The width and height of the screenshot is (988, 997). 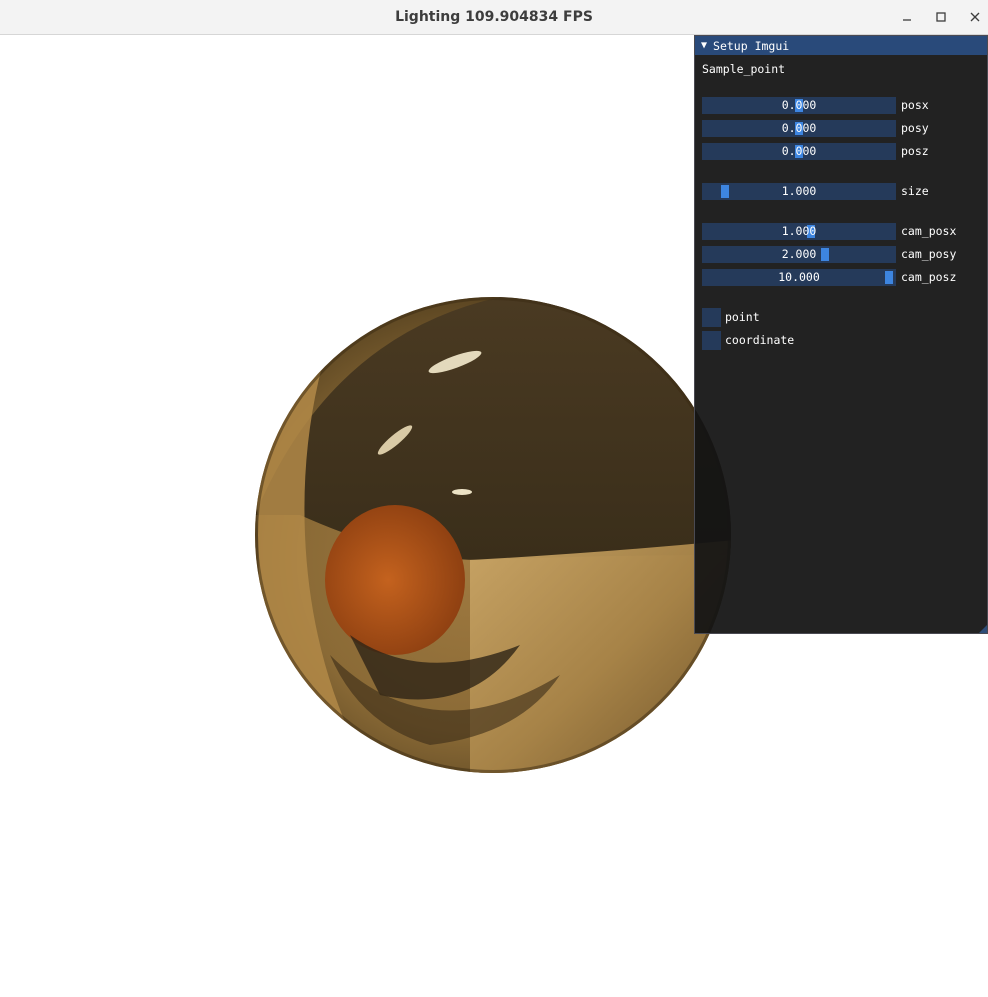 What do you see at coordinates (915, 151) in the screenshot?
I see `slider-label: posz` at bounding box center [915, 151].